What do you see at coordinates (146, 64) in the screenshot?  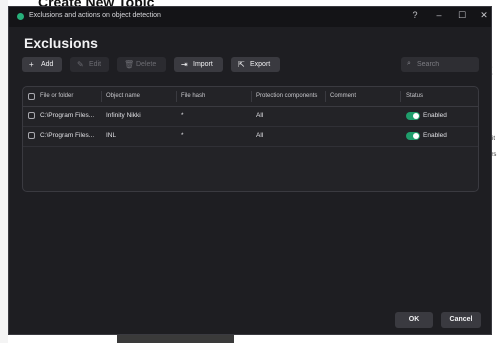 I see `delete-button-label: Delete` at bounding box center [146, 64].